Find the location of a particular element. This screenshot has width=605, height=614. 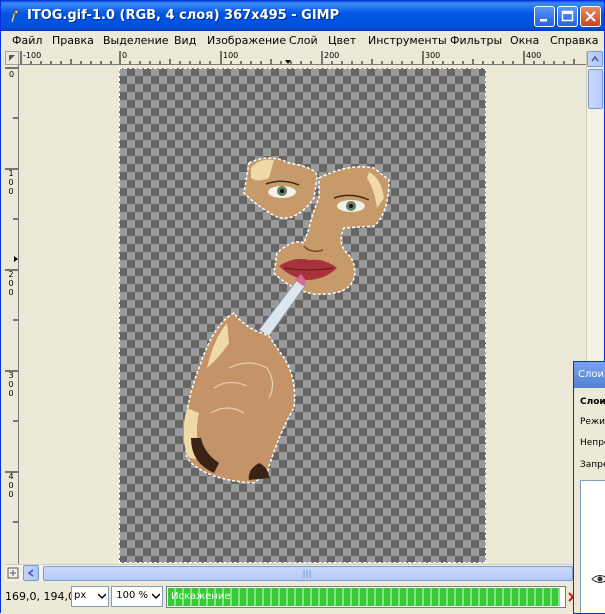

layers-list is located at coordinates (592, 546).